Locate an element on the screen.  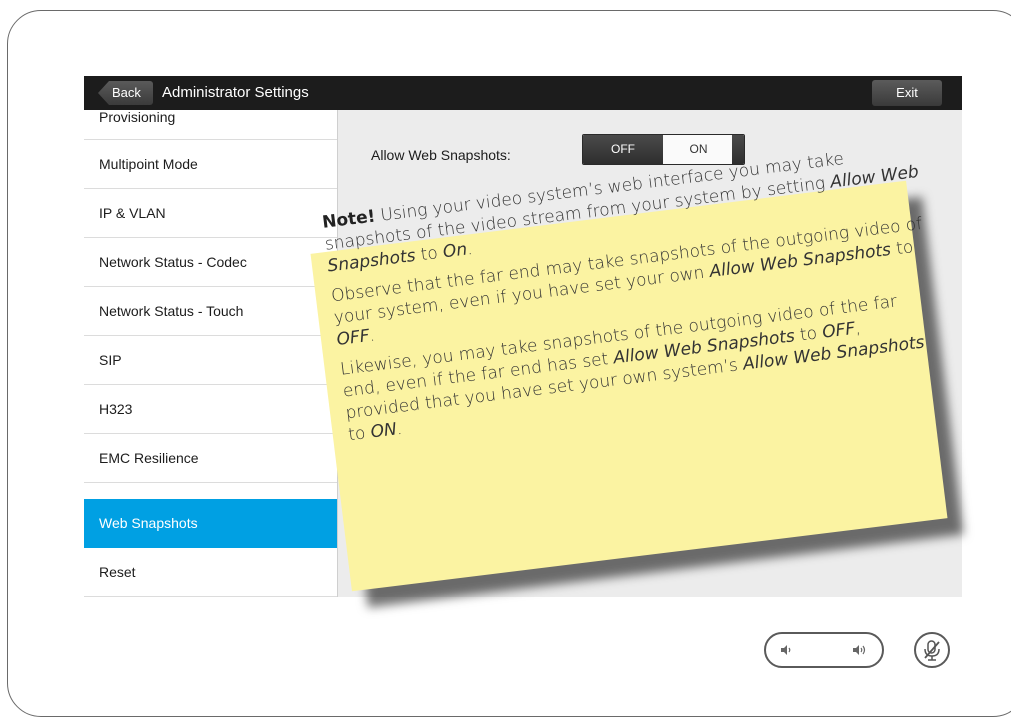
sidebar-item-network-status-codec: Network Status - Codec is located at coordinates (210, 262).